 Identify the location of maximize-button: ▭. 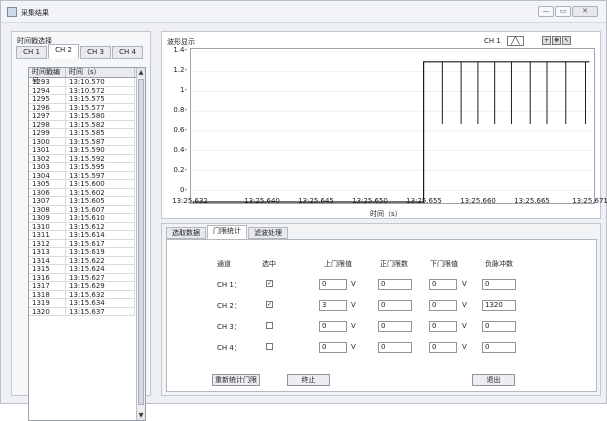
(563, 11).